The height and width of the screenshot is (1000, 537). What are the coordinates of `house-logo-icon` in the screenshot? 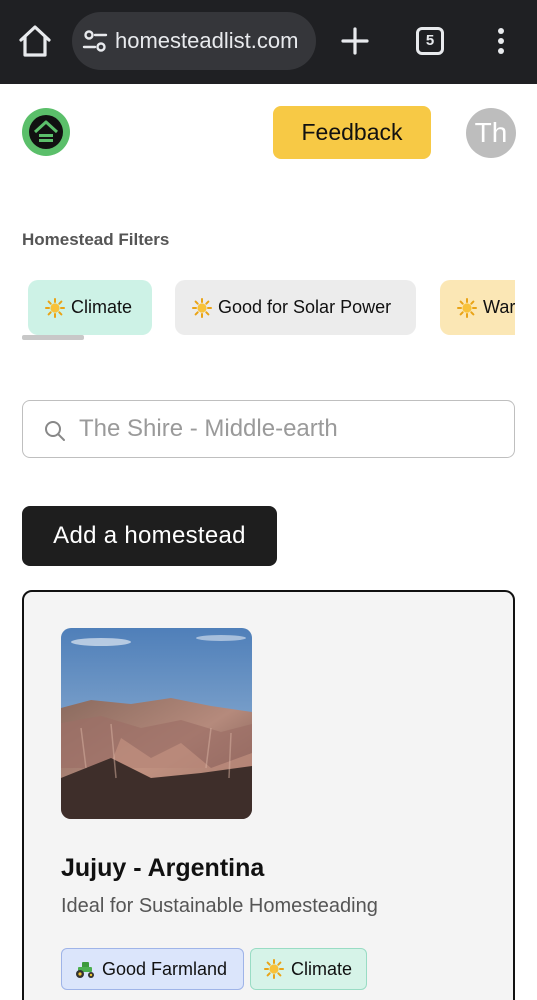 It's located at (46, 132).